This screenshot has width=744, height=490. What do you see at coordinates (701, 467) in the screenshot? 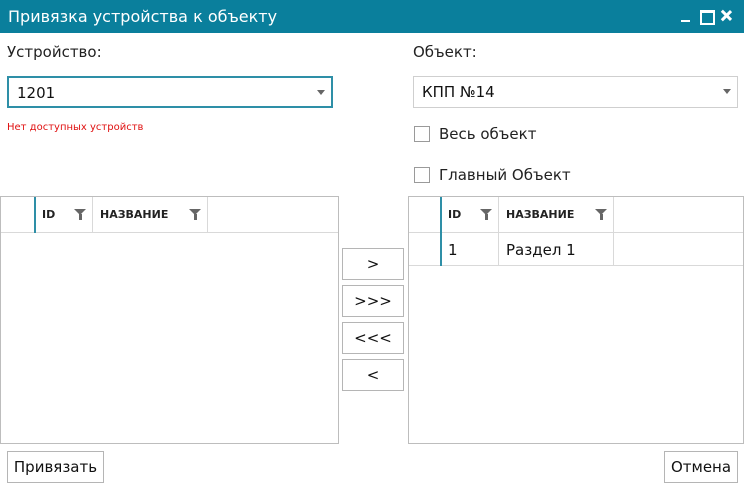
I see `cancel-button: Отмена` at bounding box center [701, 467].